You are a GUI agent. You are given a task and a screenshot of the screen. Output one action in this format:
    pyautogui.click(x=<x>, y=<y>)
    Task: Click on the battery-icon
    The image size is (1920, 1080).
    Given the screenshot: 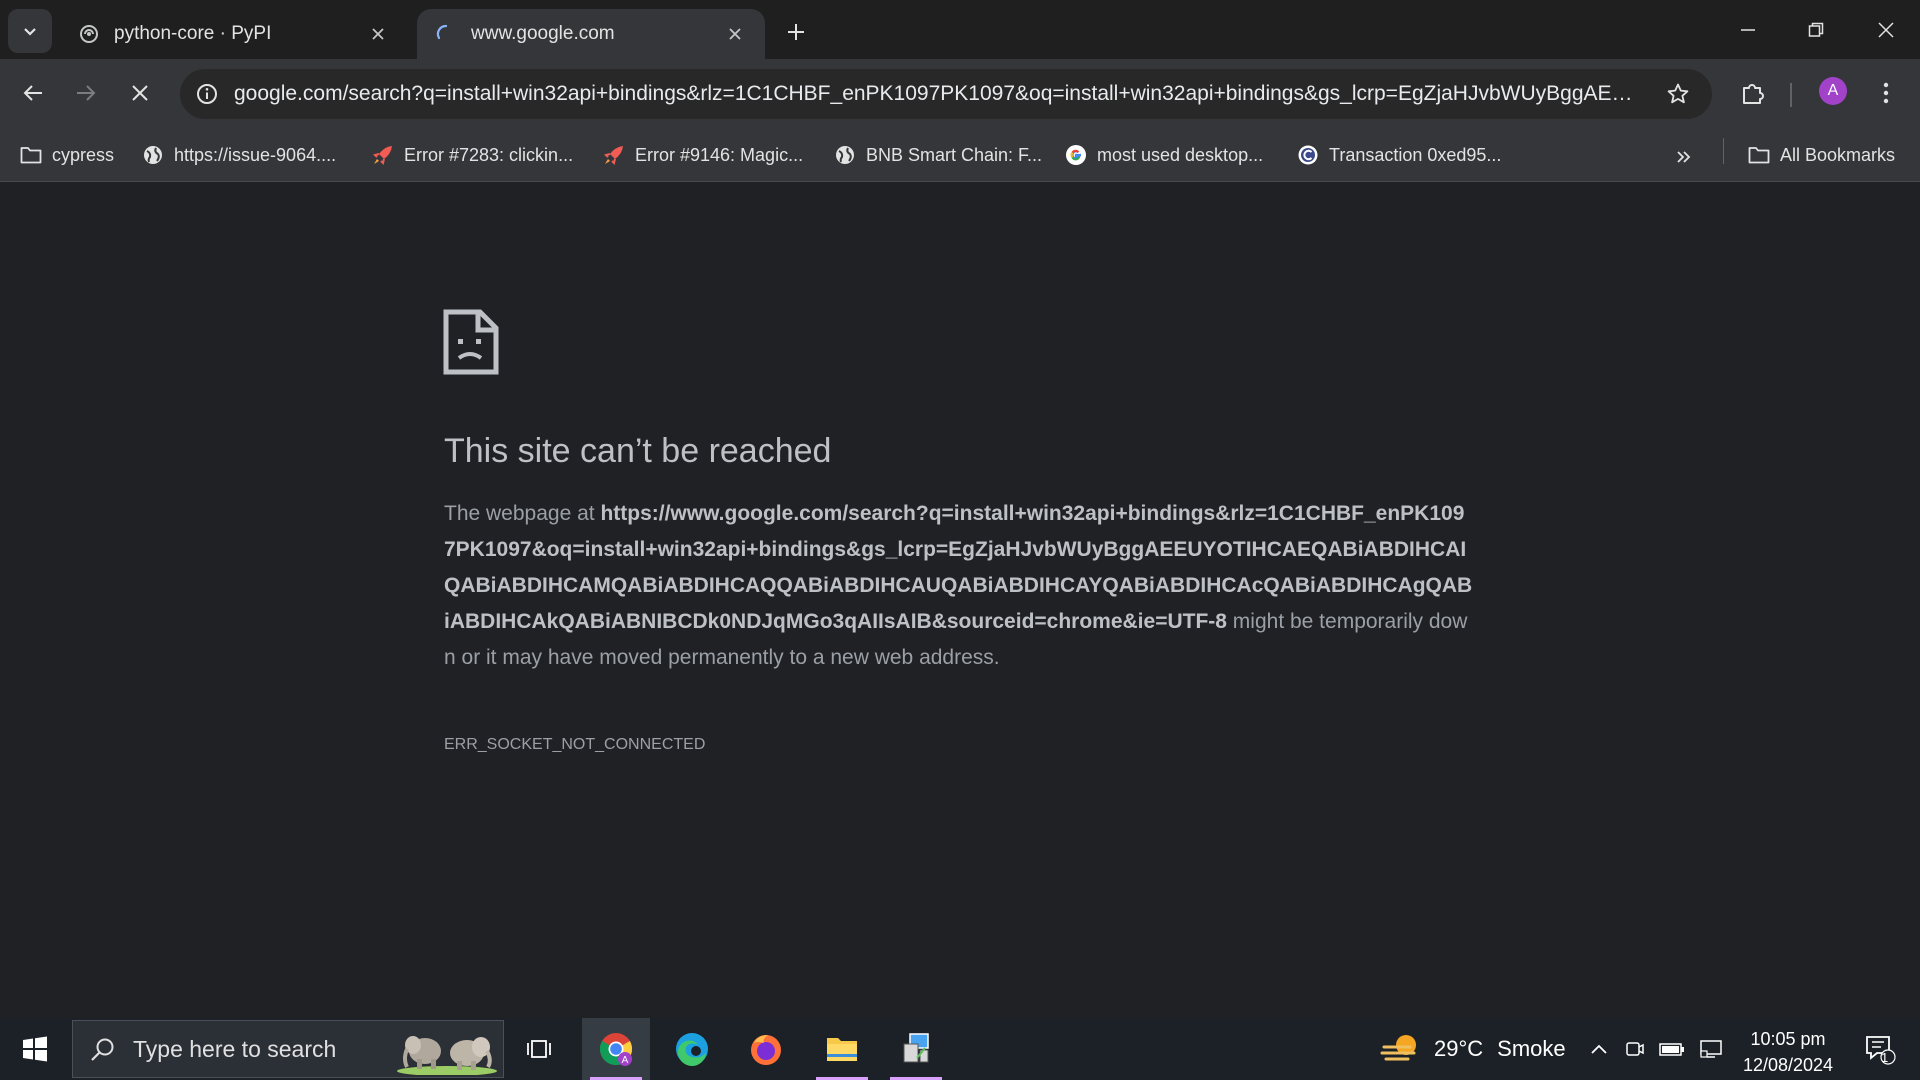 What is the action you would take?
    pyautogui.click(x=1671, y=1049)
    